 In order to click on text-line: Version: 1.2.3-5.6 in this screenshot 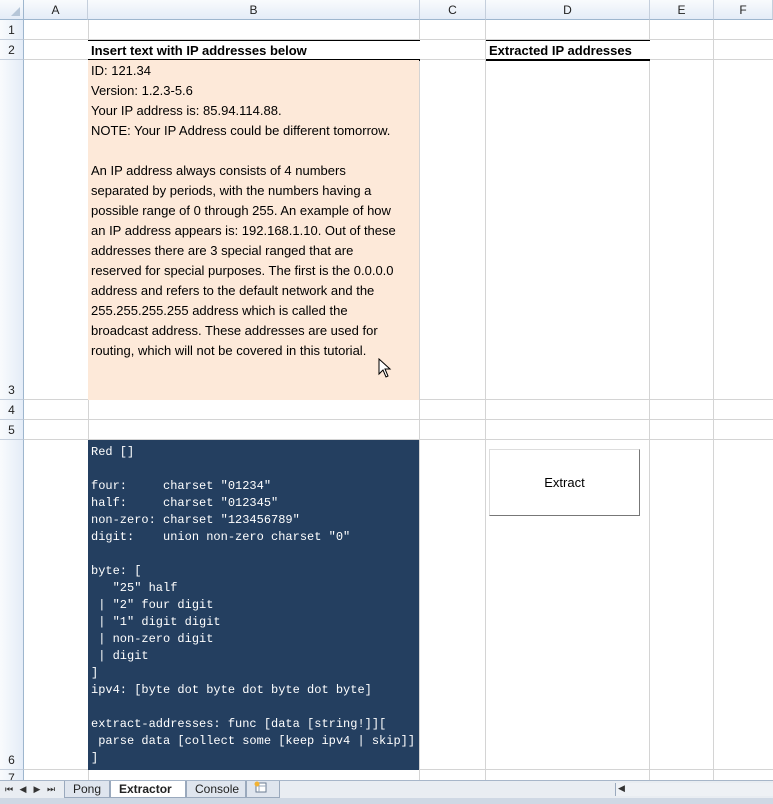, I will do `click(142, 90)`.